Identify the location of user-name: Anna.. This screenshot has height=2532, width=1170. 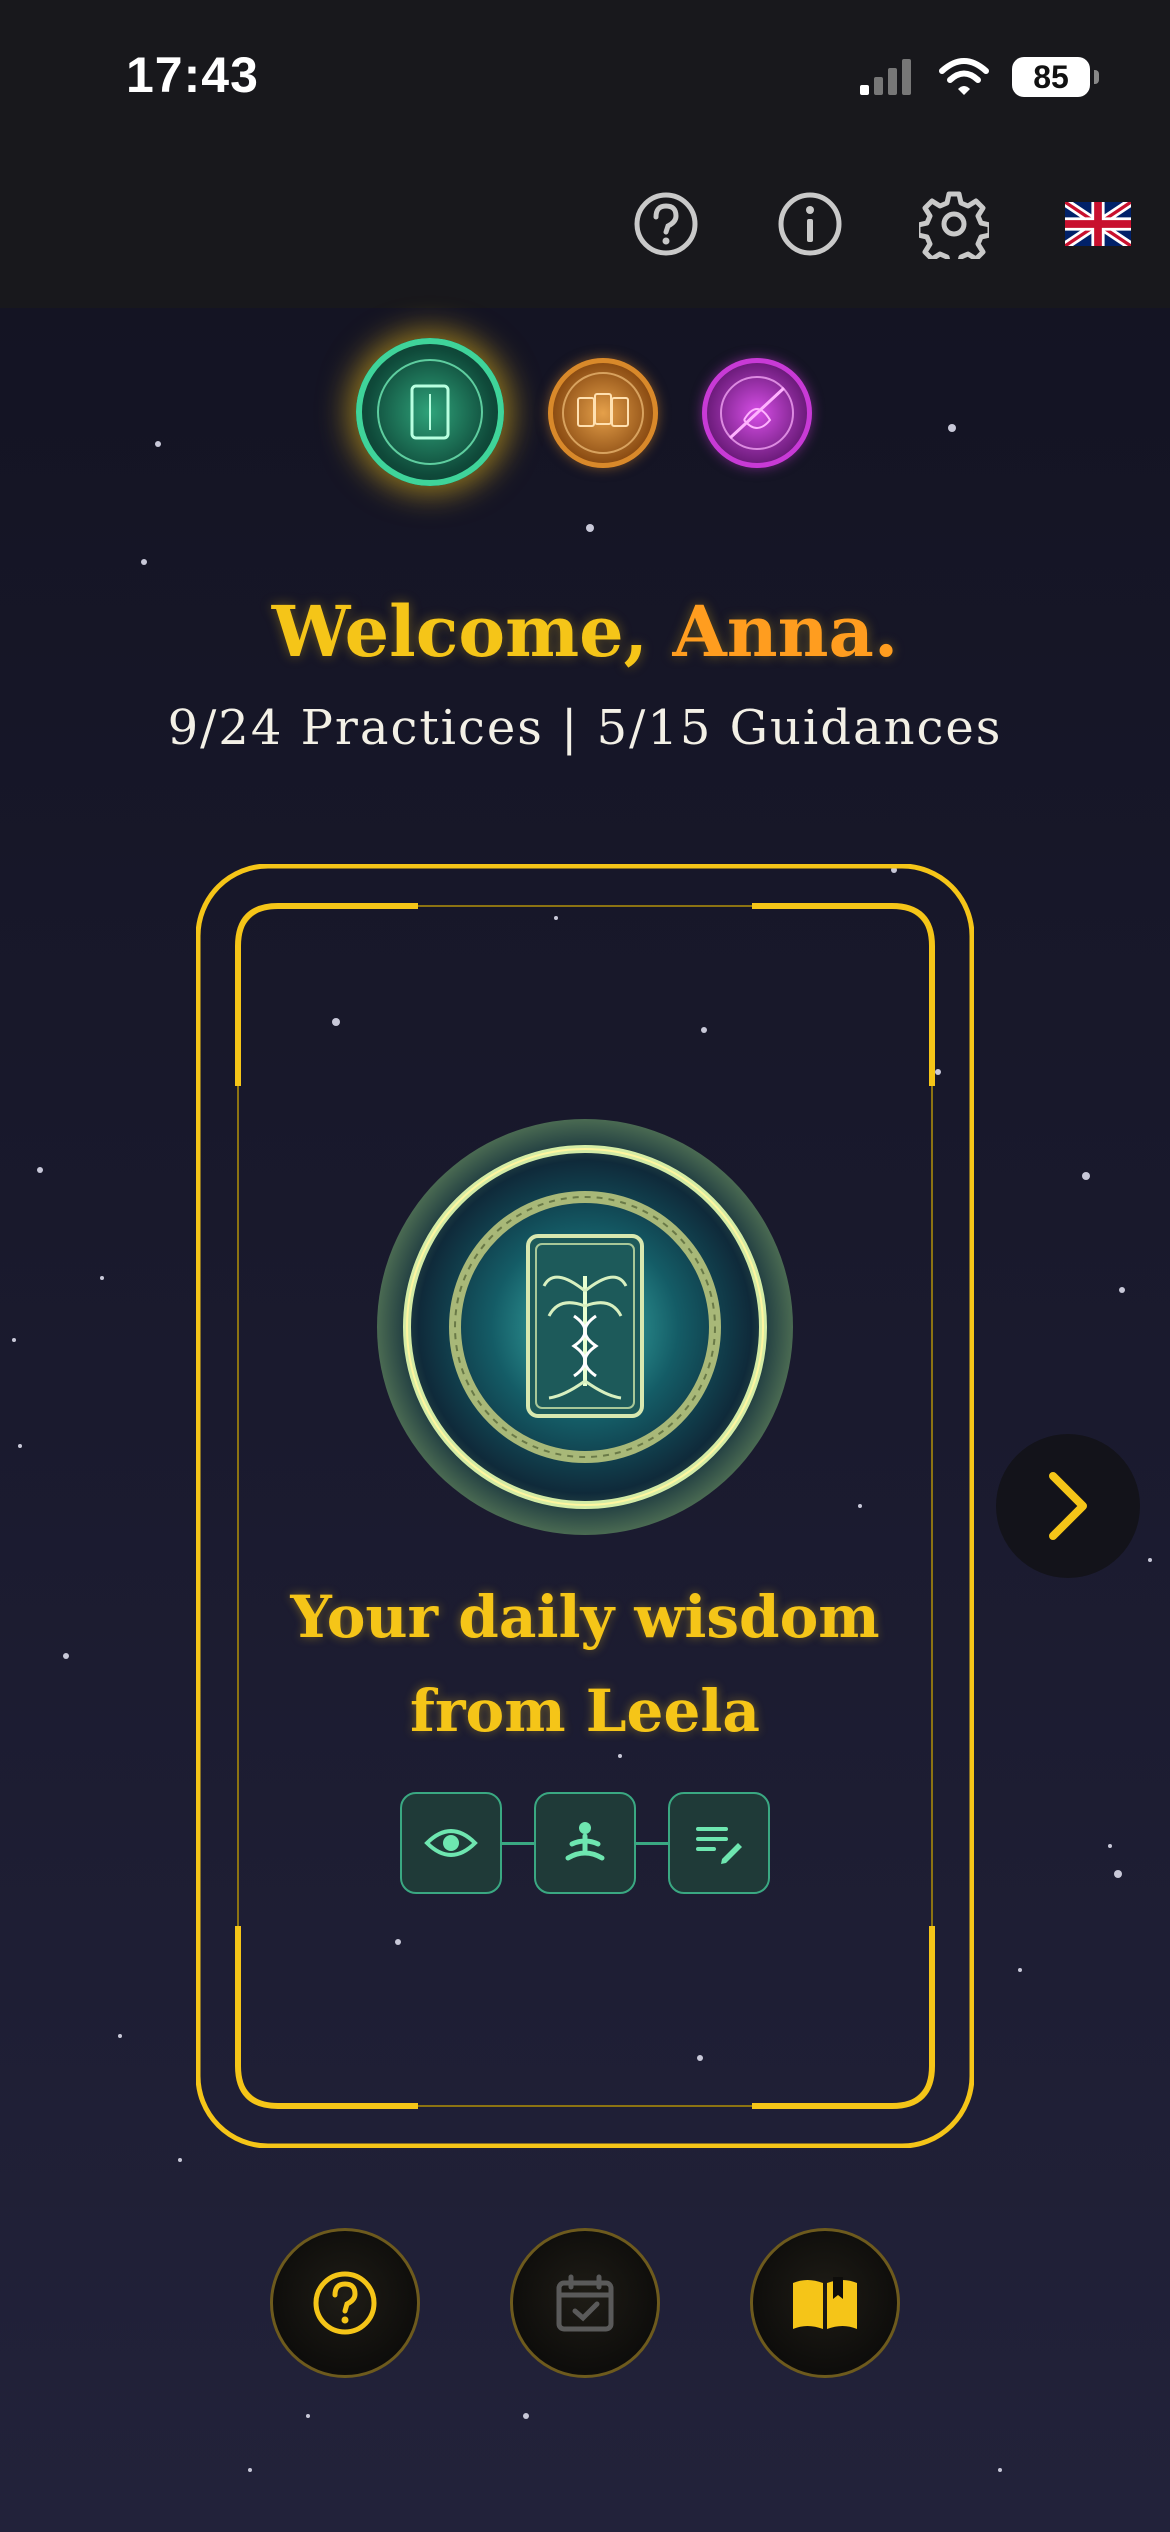
(785, 631).